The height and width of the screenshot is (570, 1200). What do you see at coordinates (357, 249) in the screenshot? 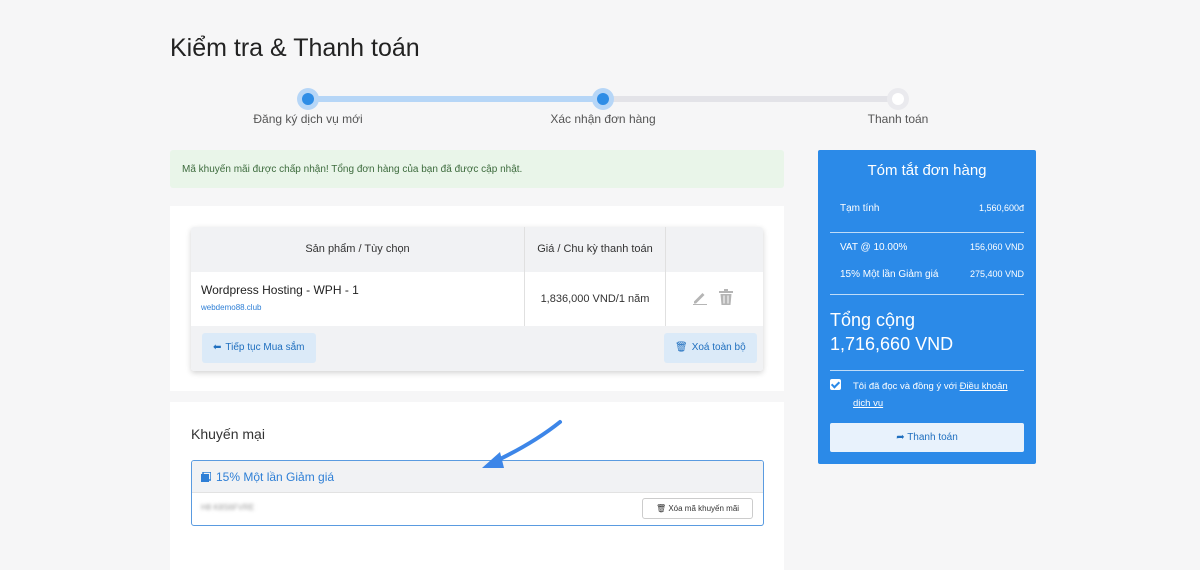
I see `column-header-product: Sản phẩm / Tùy chọn` at bounding box center [357, 249].